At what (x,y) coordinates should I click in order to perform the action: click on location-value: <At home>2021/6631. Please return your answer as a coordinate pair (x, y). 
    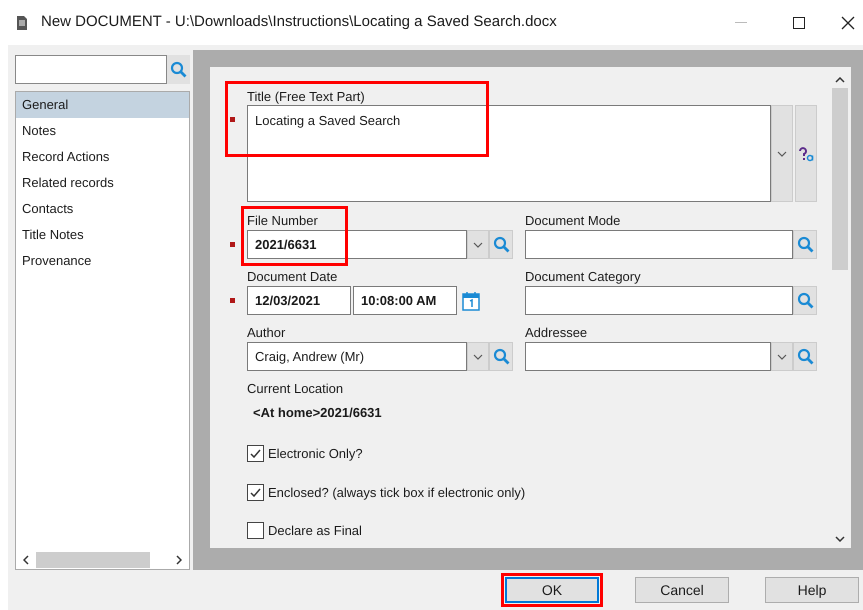
    Looking at the image, I should click on (317, 413).